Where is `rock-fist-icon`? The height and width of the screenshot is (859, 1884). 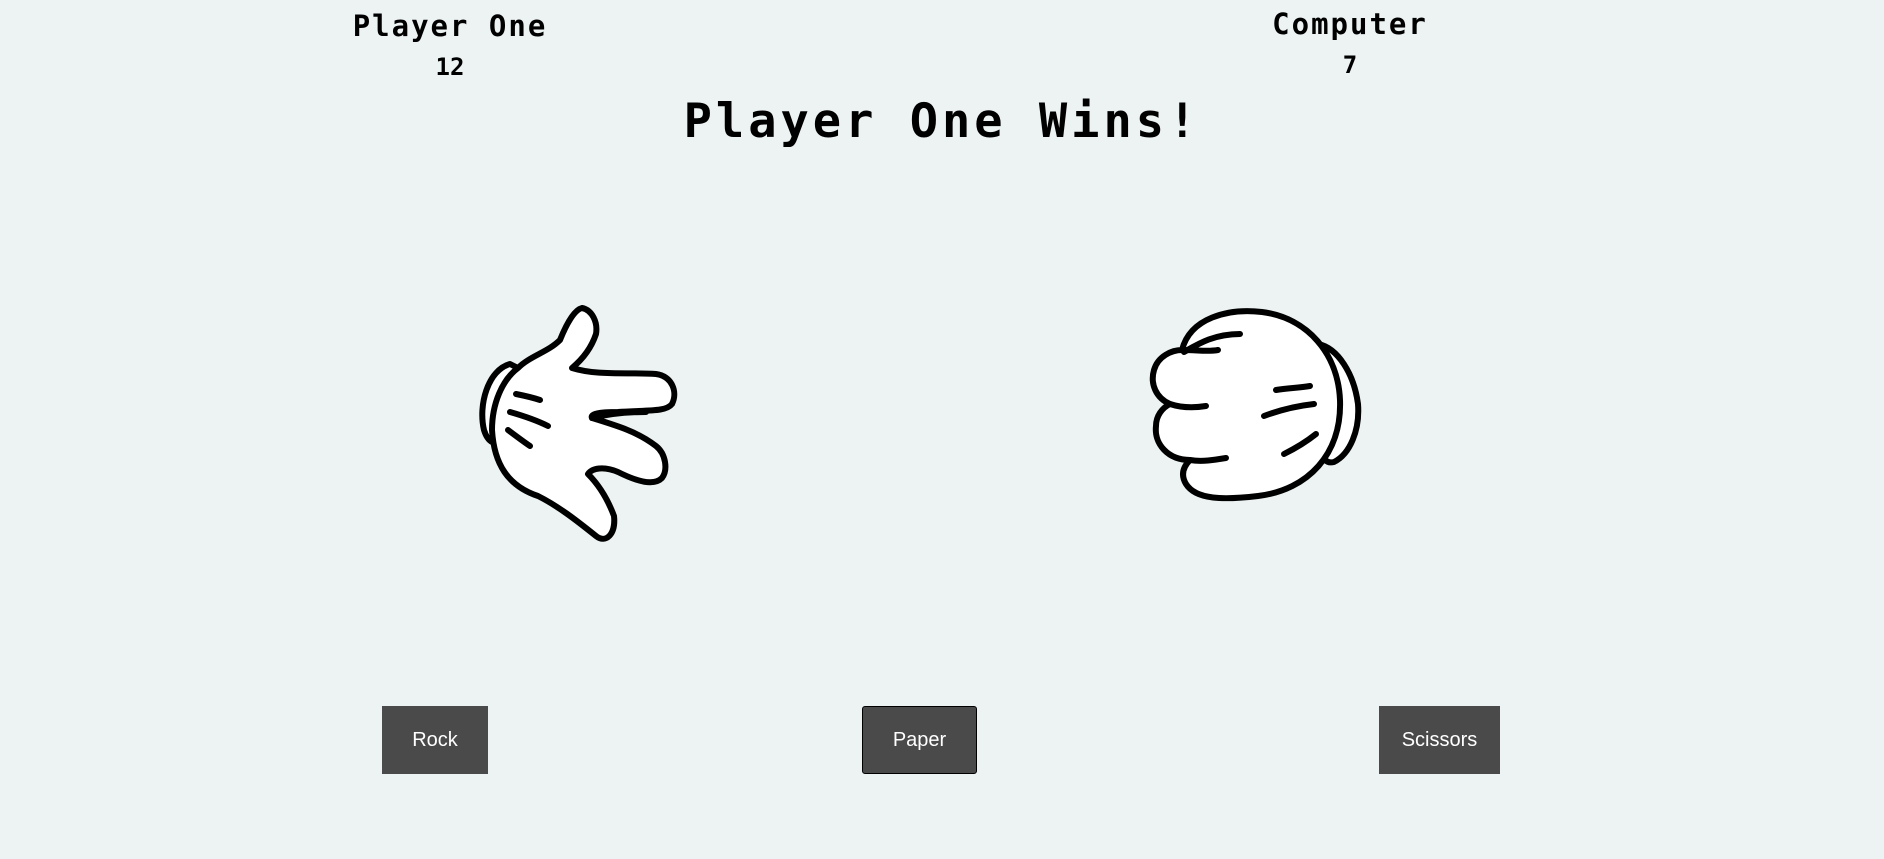 rock-fist-icon is located at coordinates (1255, 405).